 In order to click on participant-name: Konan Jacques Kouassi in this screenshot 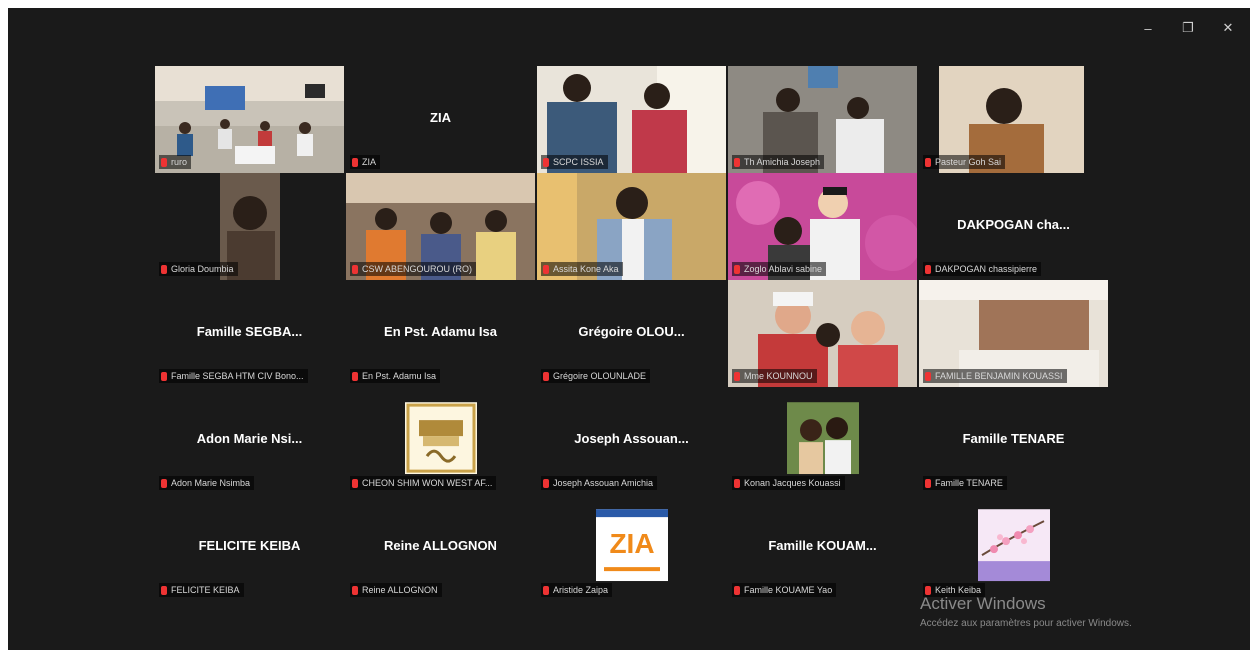, I will do `click(788, 483)`.